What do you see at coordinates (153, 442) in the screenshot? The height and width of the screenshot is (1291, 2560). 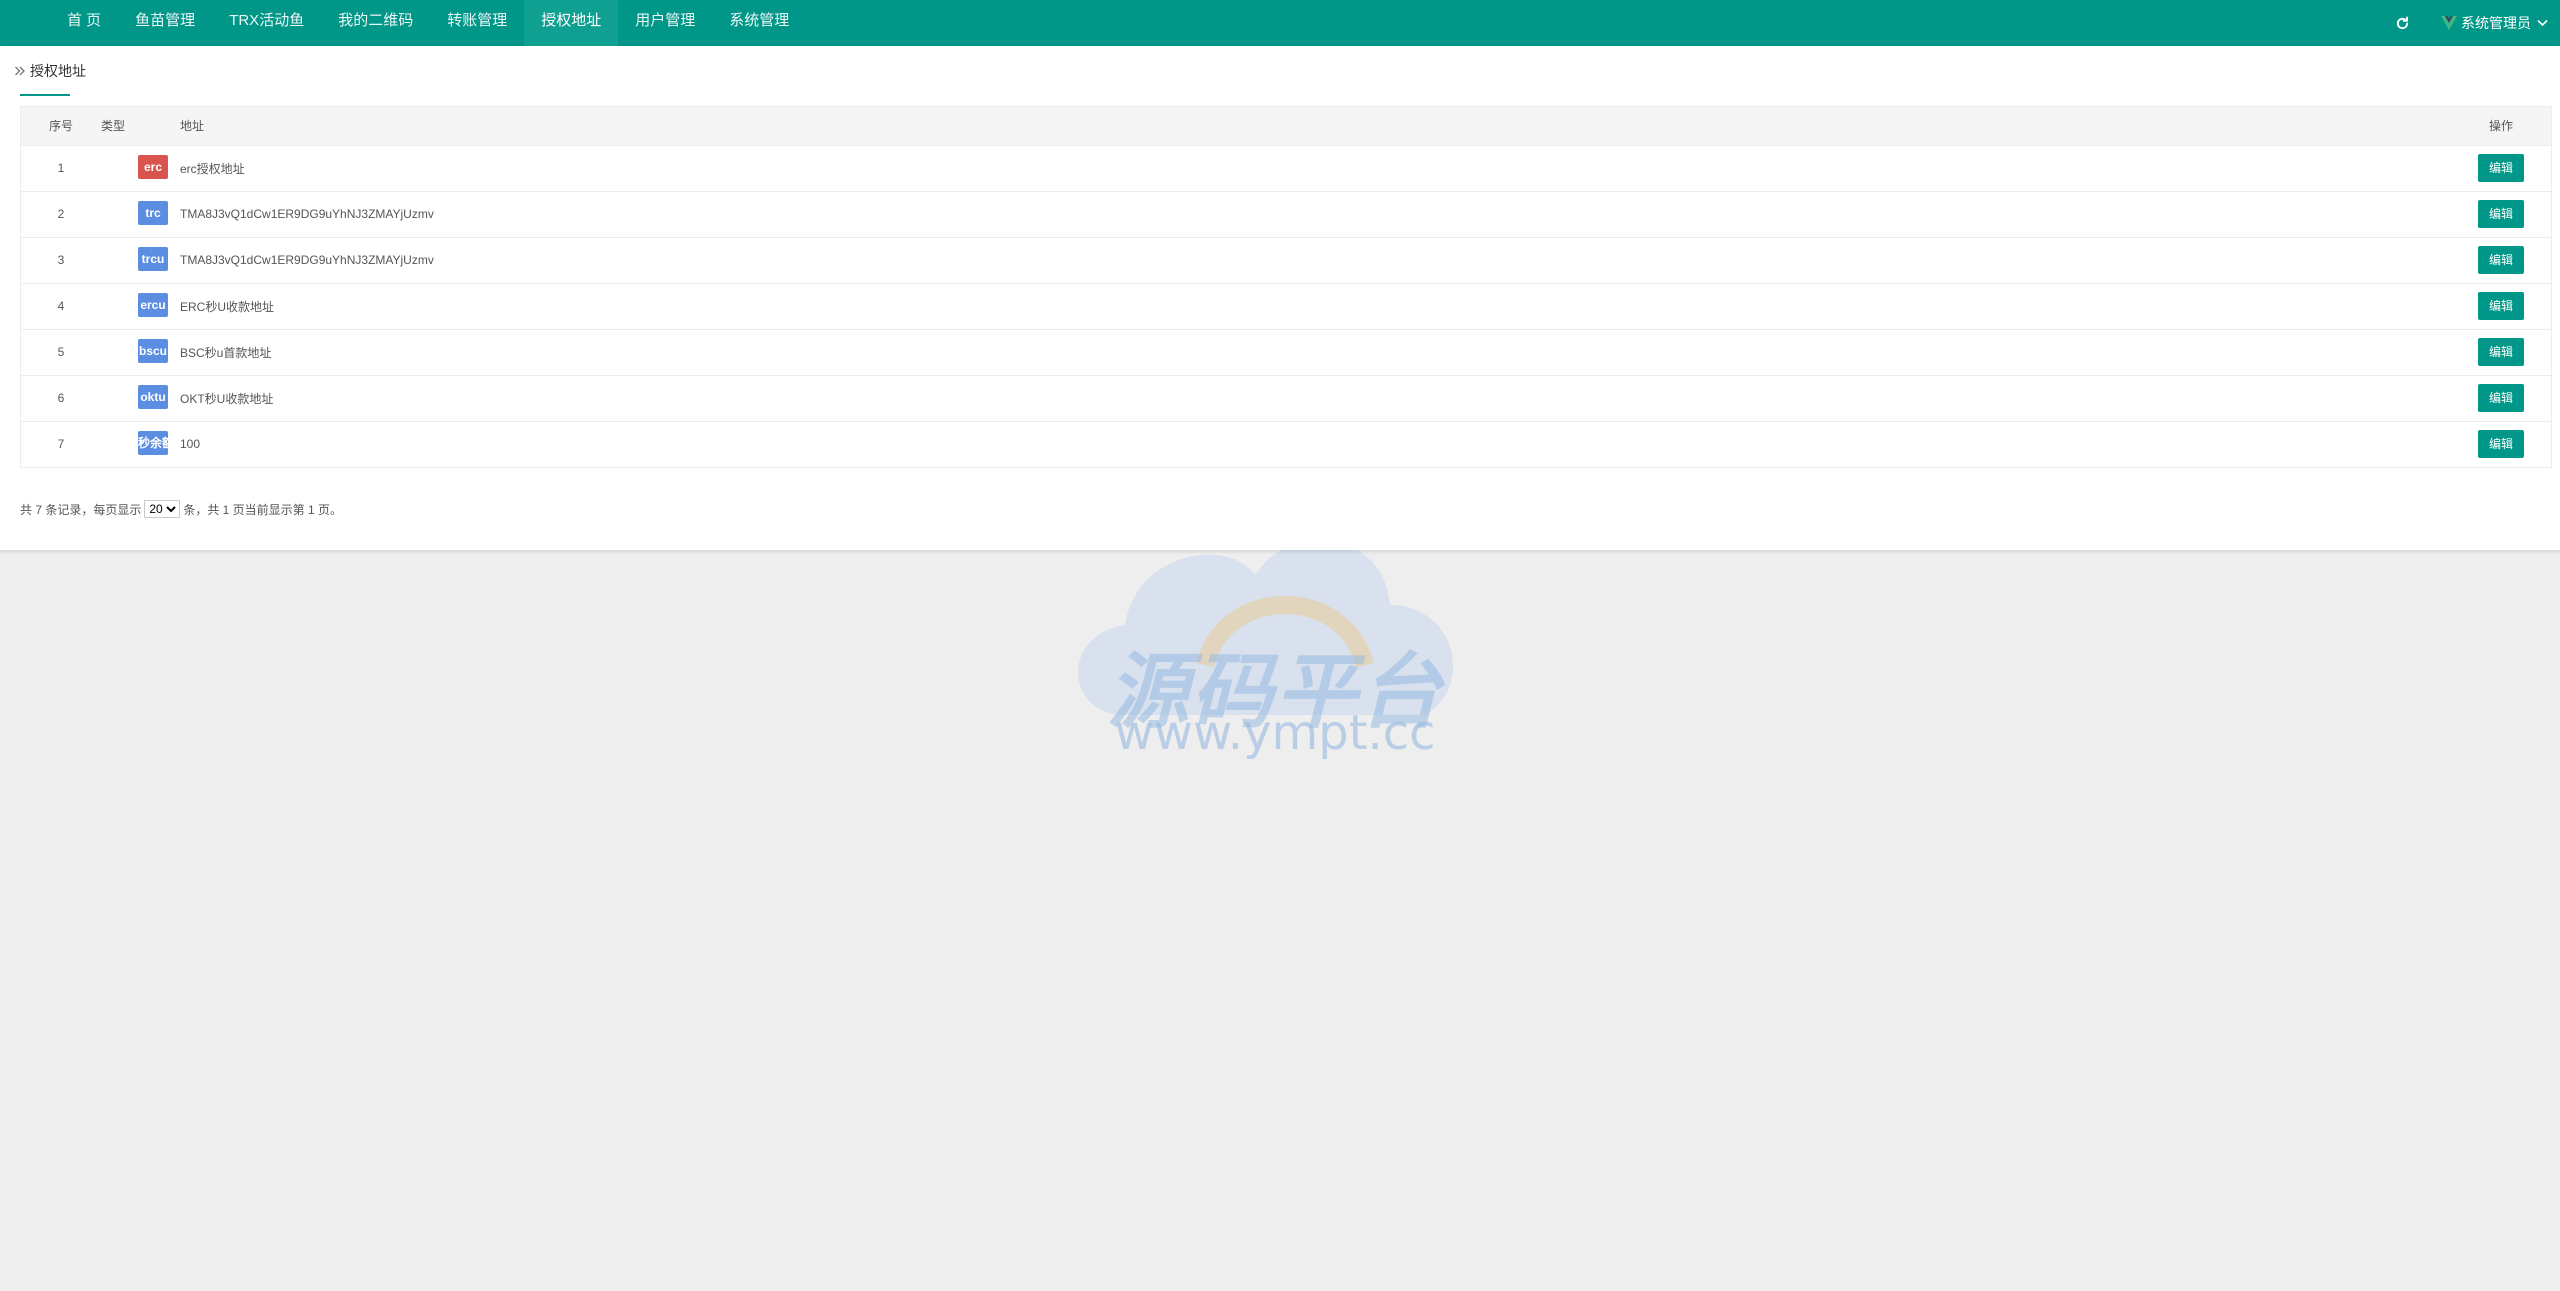 I see `type-badge: 秒余额` at bounding box center [153, 442].